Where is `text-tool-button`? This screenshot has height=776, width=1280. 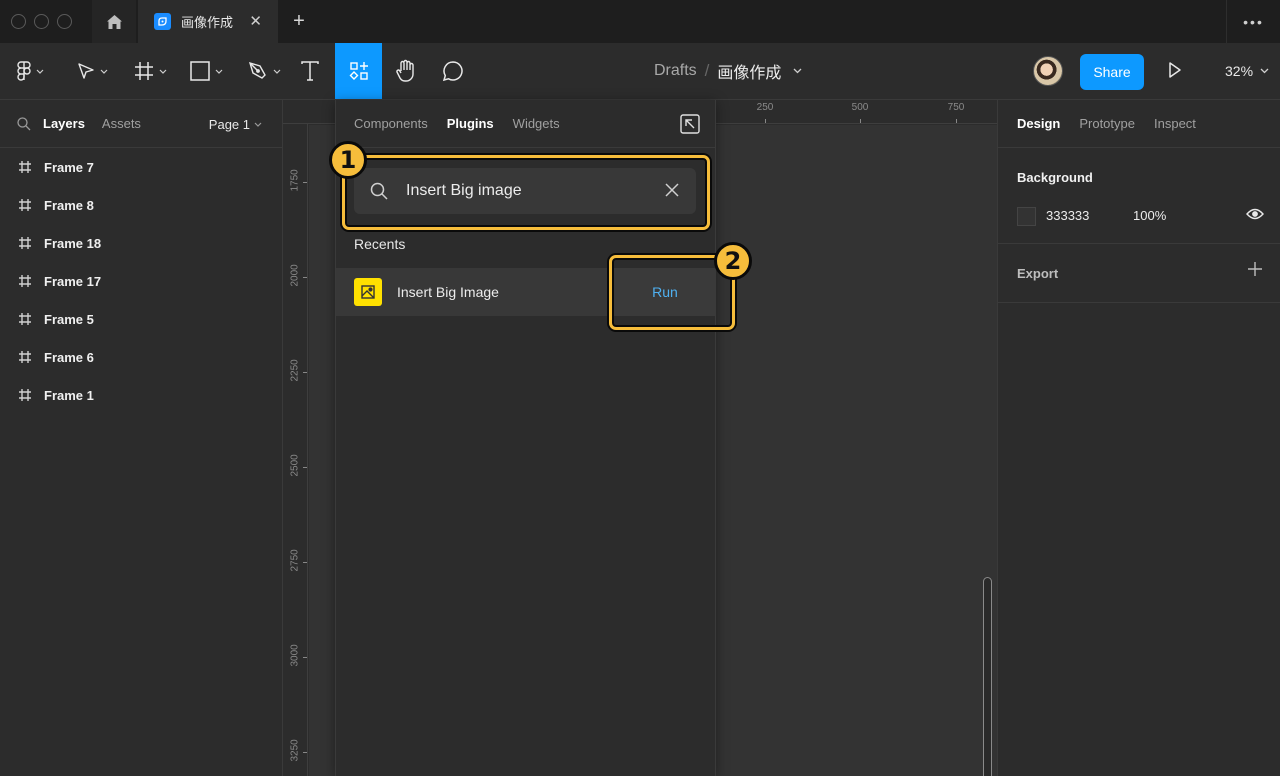
text-tool-button is located at coordinates (310, 71).